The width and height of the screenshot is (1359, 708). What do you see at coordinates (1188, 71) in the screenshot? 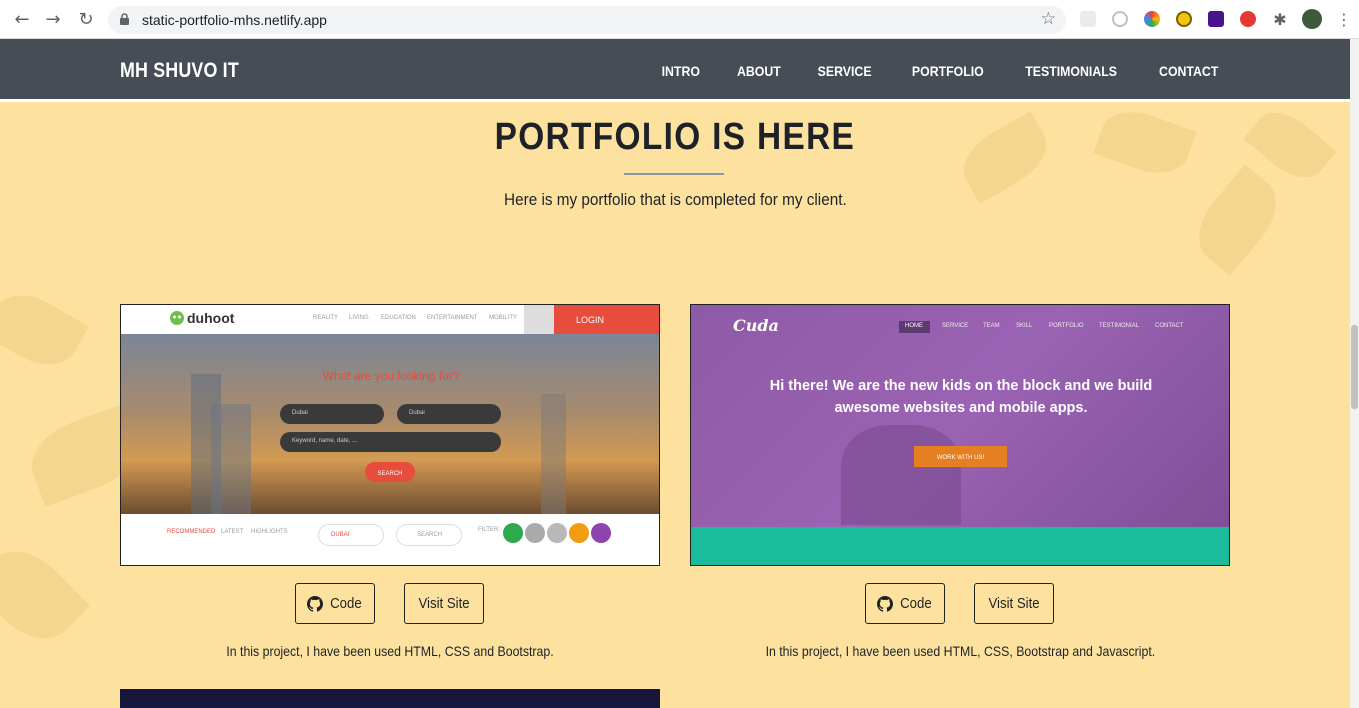
I see `nav-link-contact: CONTACT` at bounding box center [1188, 71].